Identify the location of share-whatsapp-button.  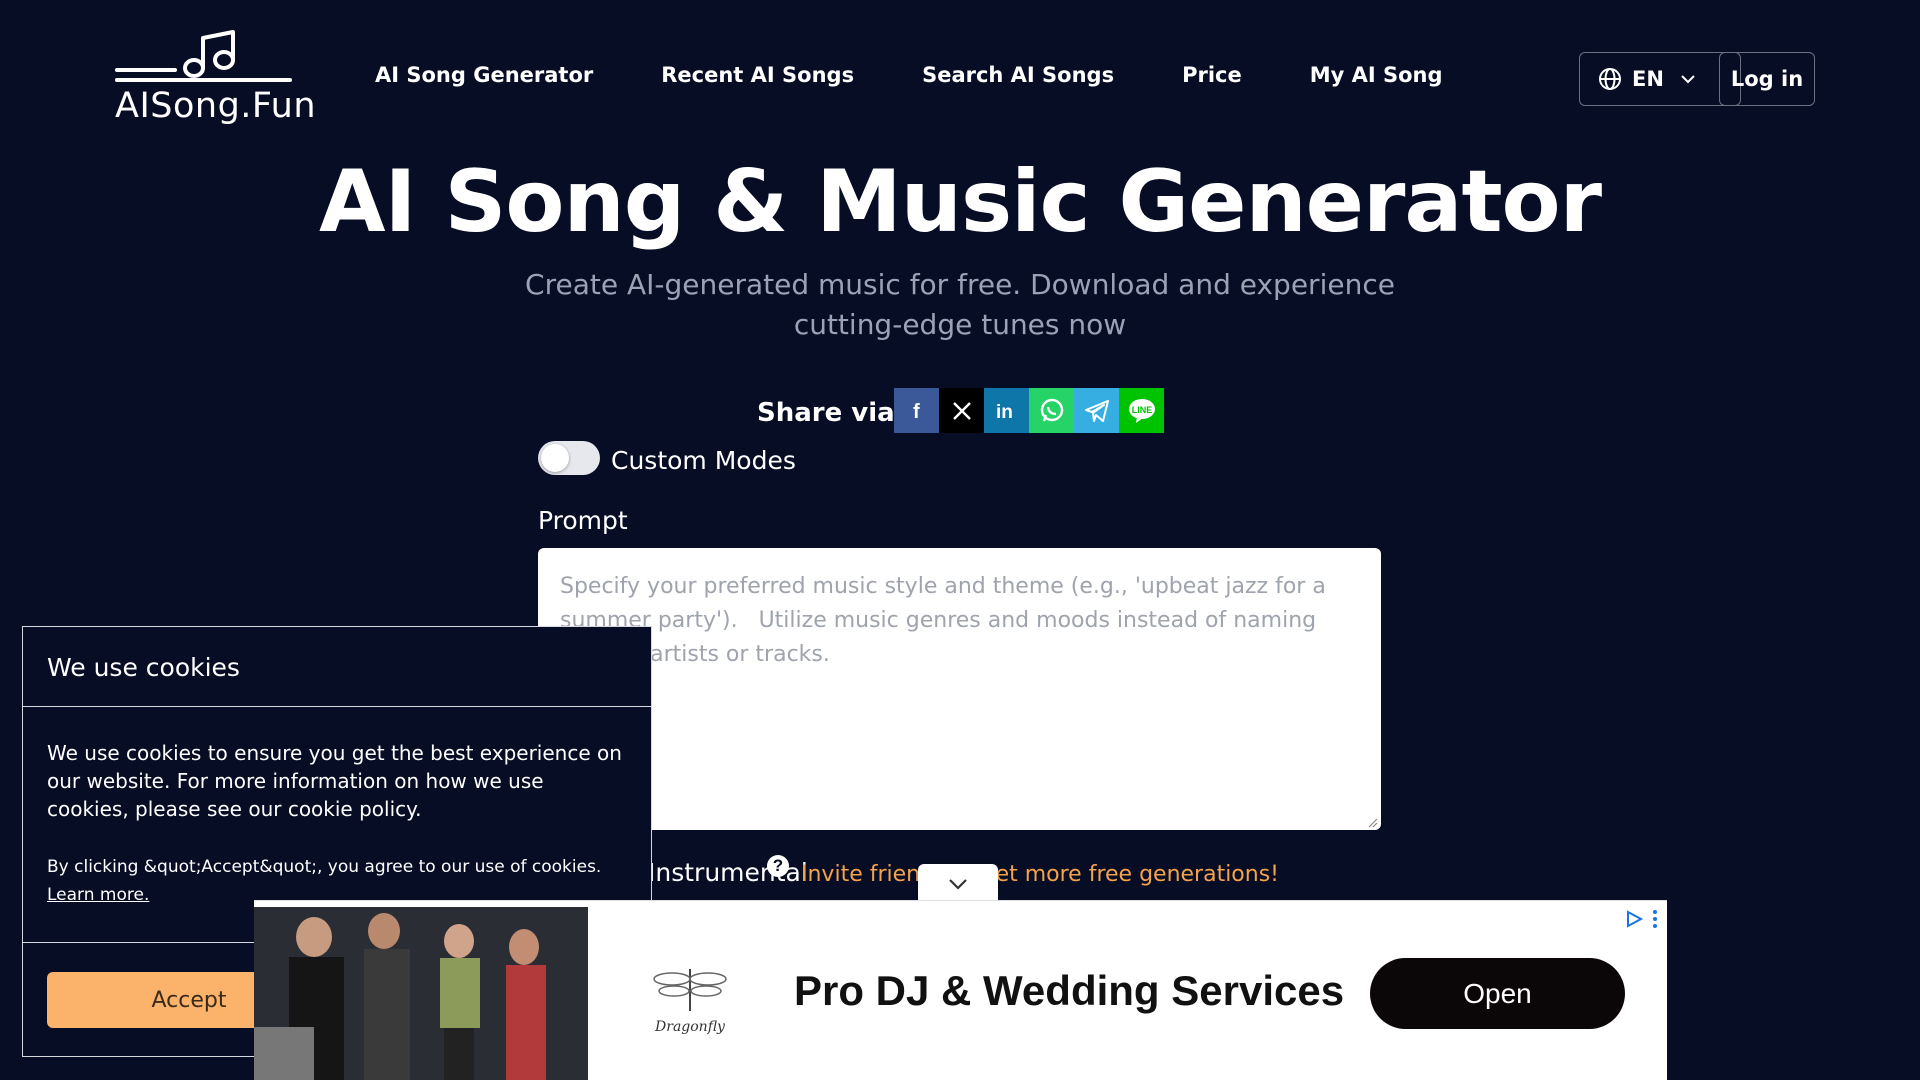
(1051, 410).